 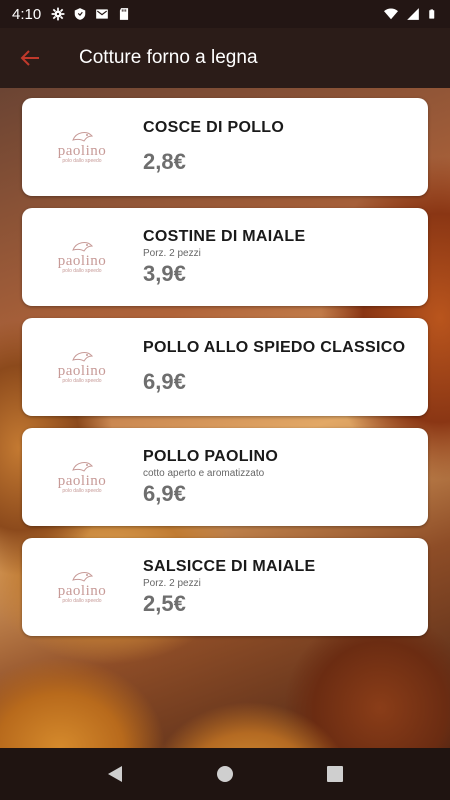 What do you see at coordinates (102, 14) in the screenshot?
I see `mail-icon` at bounding box center [102, 14].